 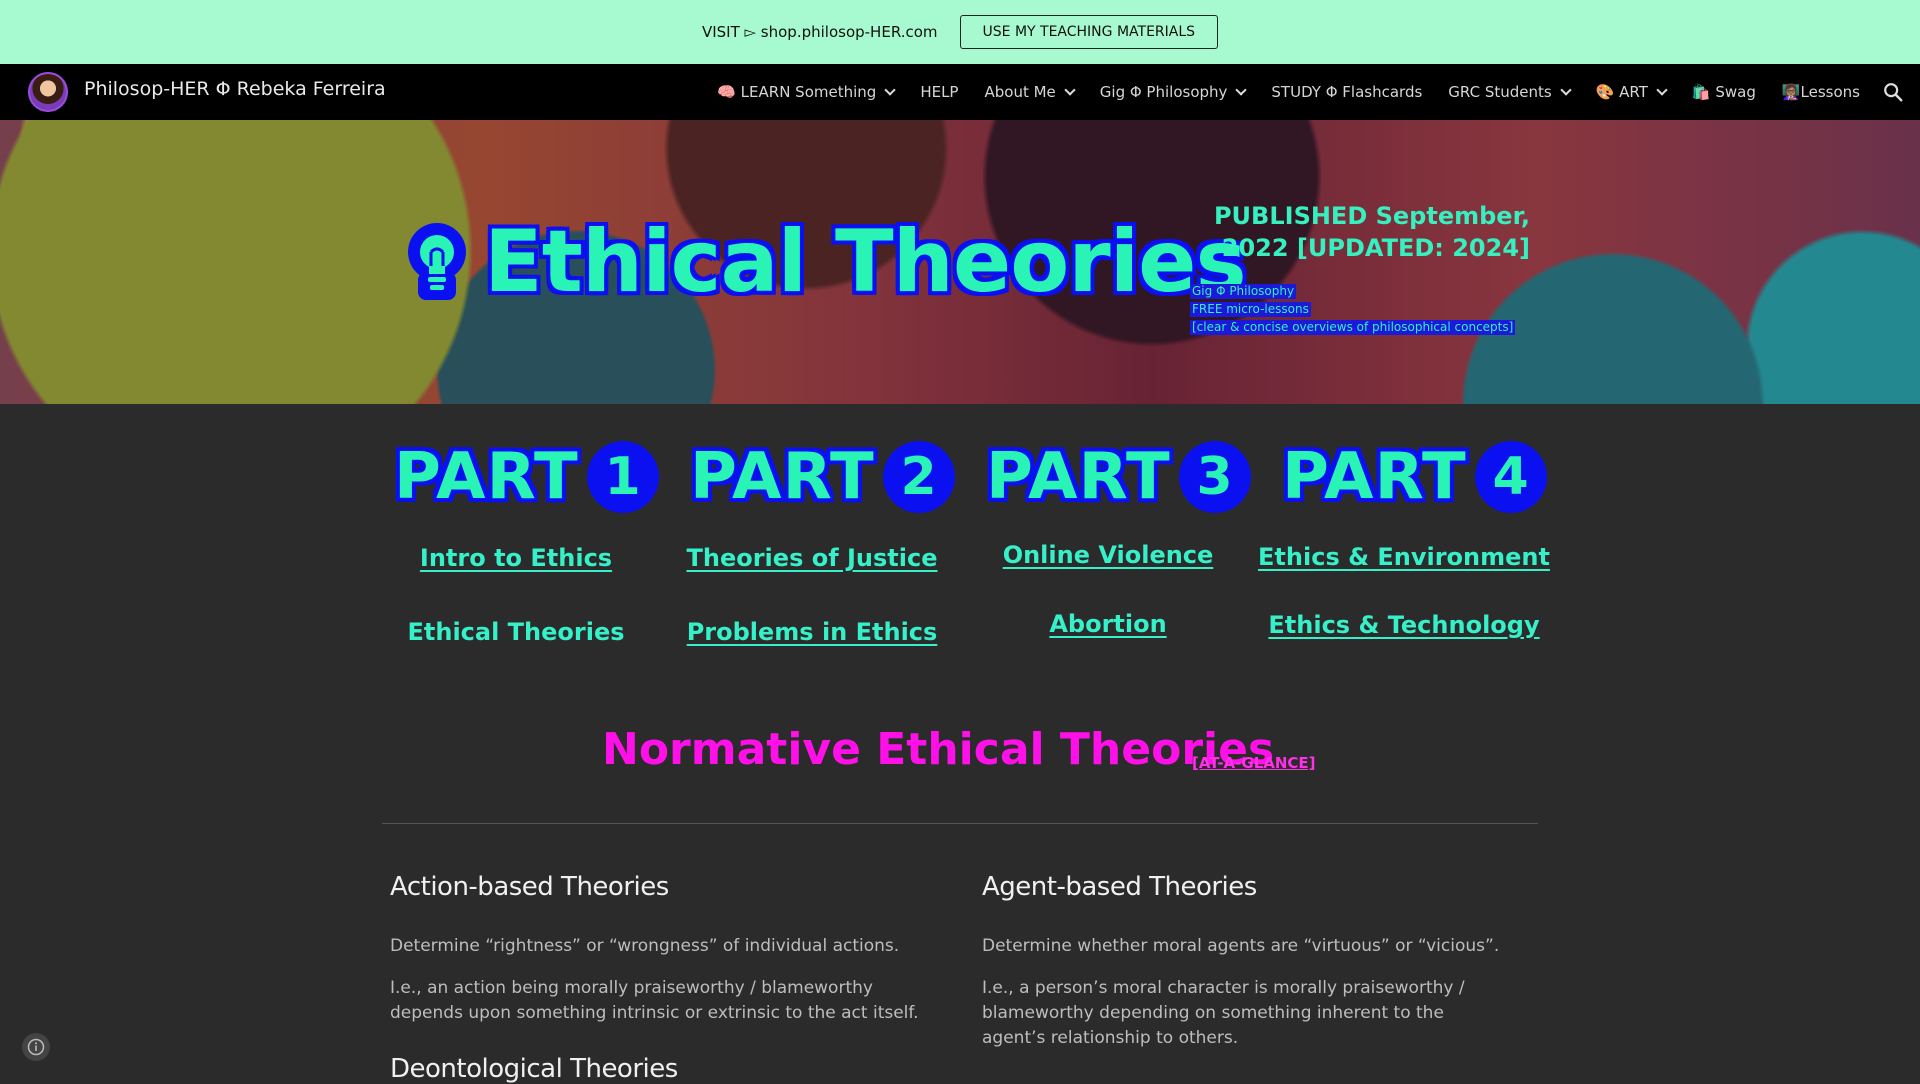 I want to click on part-2-badge: PART 2, so click(x=822, y=477).